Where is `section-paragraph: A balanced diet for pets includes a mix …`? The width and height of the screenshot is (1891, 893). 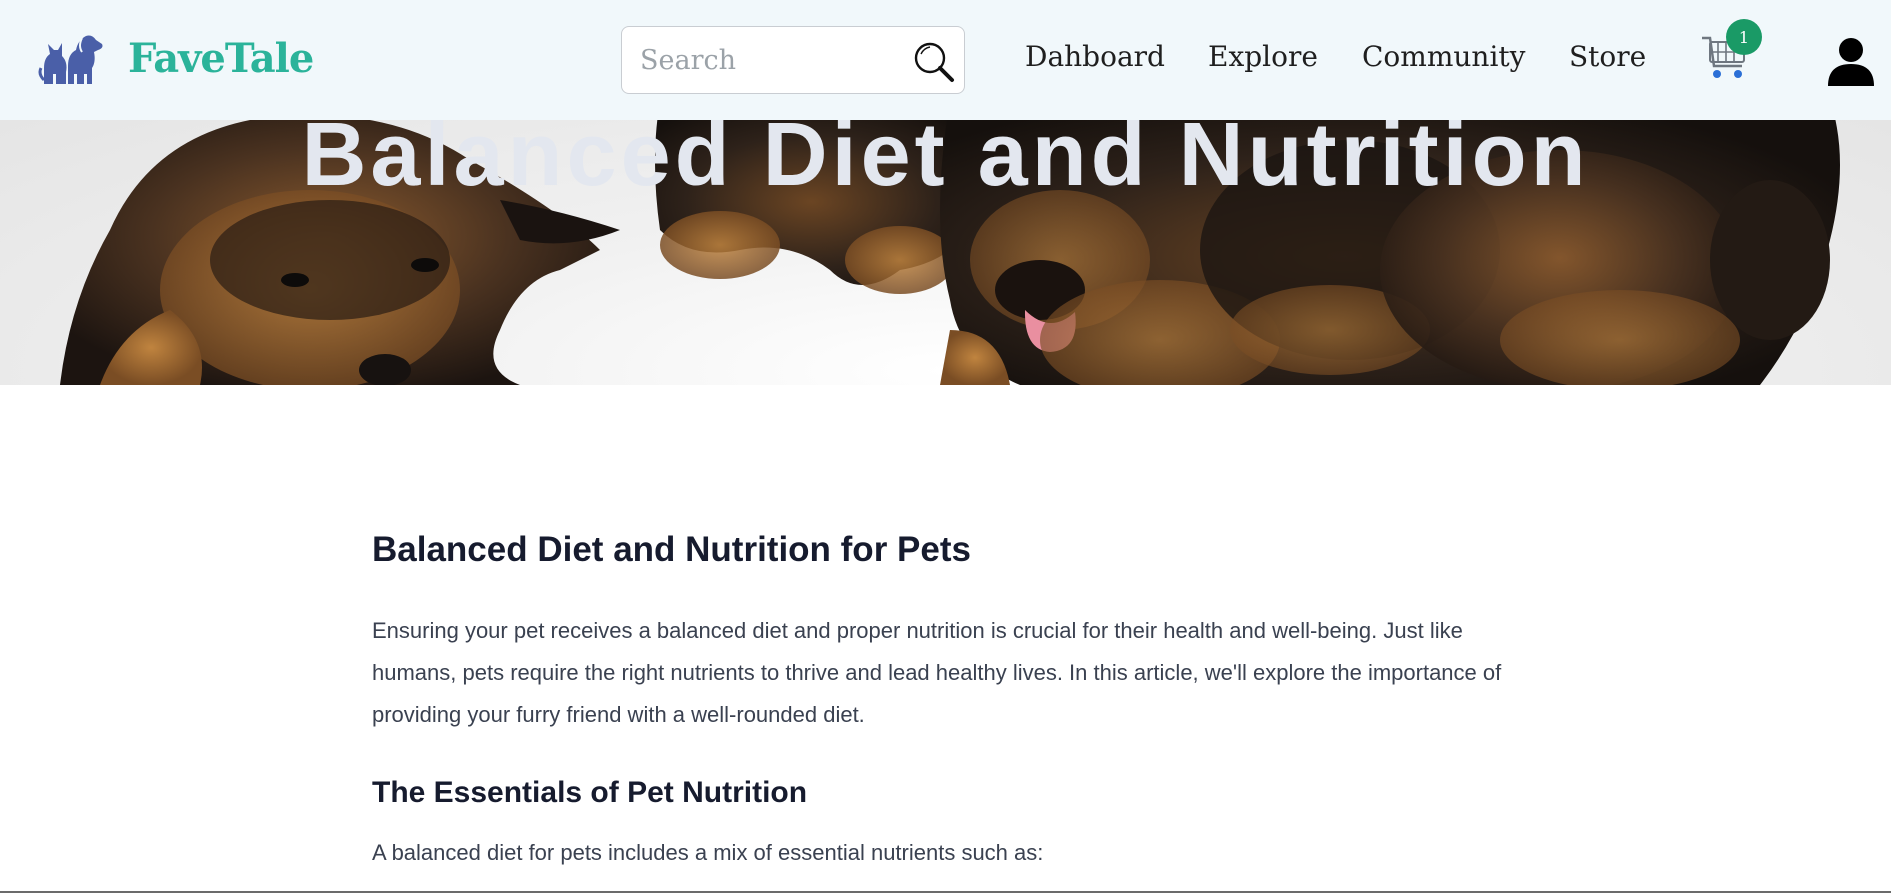
section-paragraph: A balanced diet for pets includes a mix … is located at coordinates (708, 852).